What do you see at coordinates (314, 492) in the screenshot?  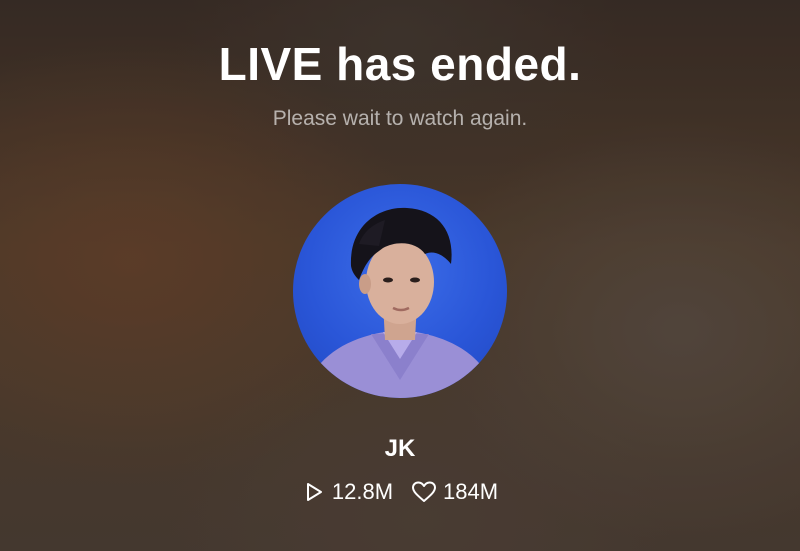 I see `play-icon` at bounding box center [314, 492].